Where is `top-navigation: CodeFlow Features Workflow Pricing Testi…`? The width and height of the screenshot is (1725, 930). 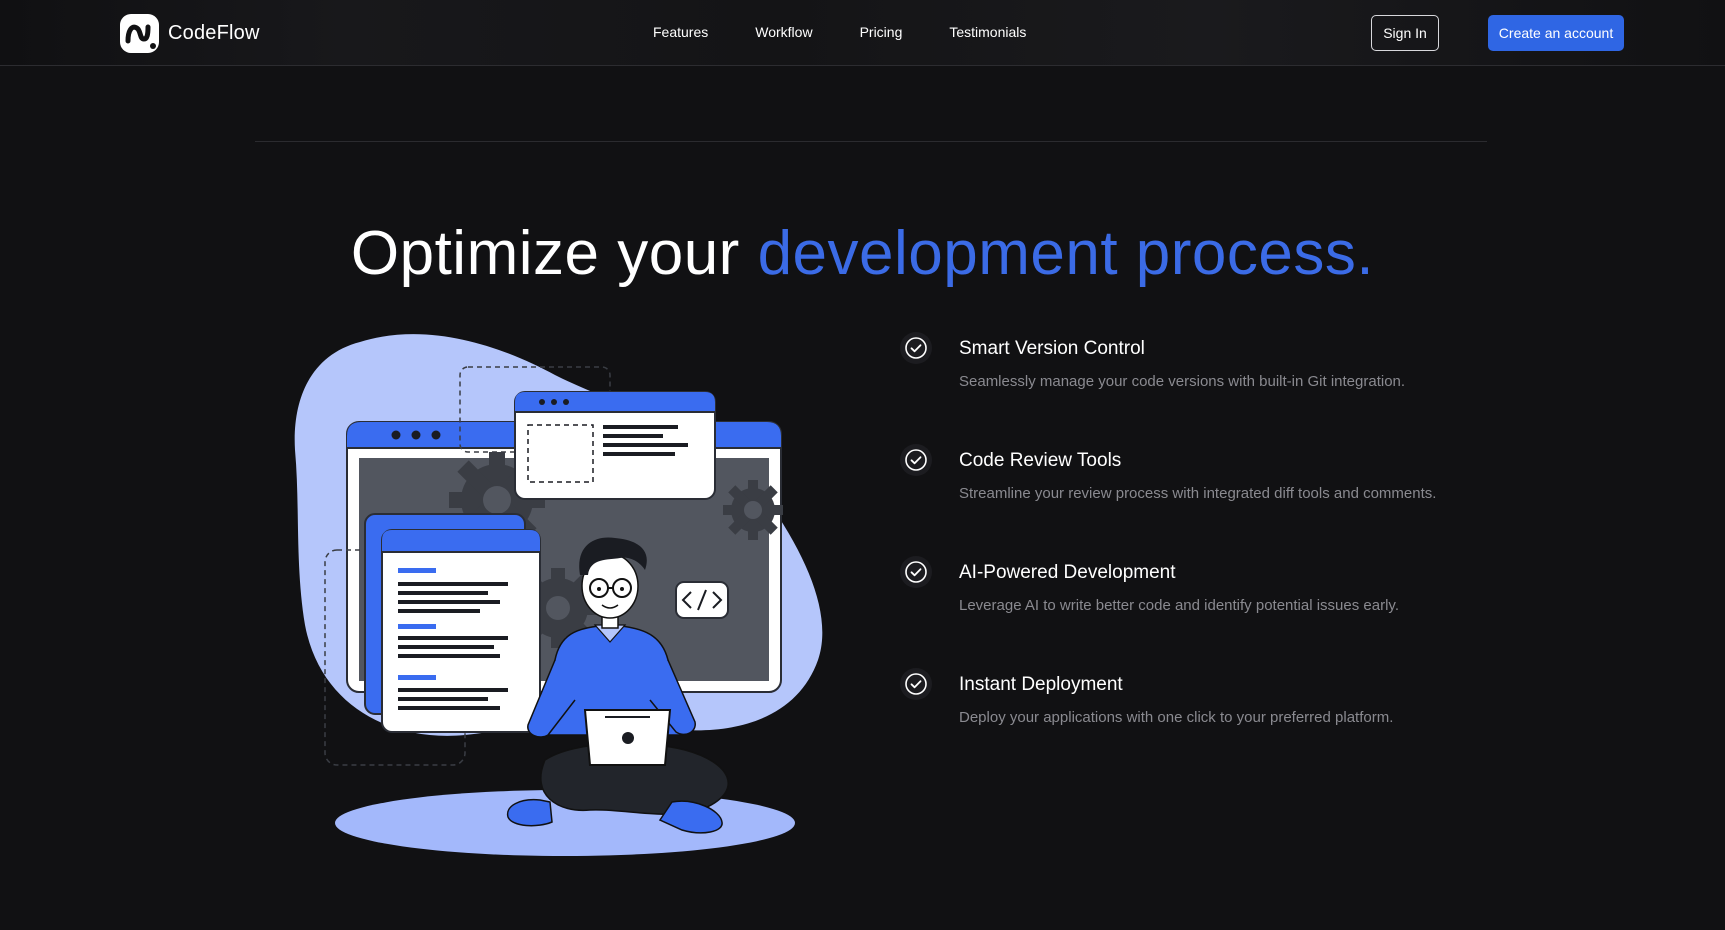 top-navigation: CodeFlow Features Workflow Pricing Testi… is located at coordinates (862, 33).